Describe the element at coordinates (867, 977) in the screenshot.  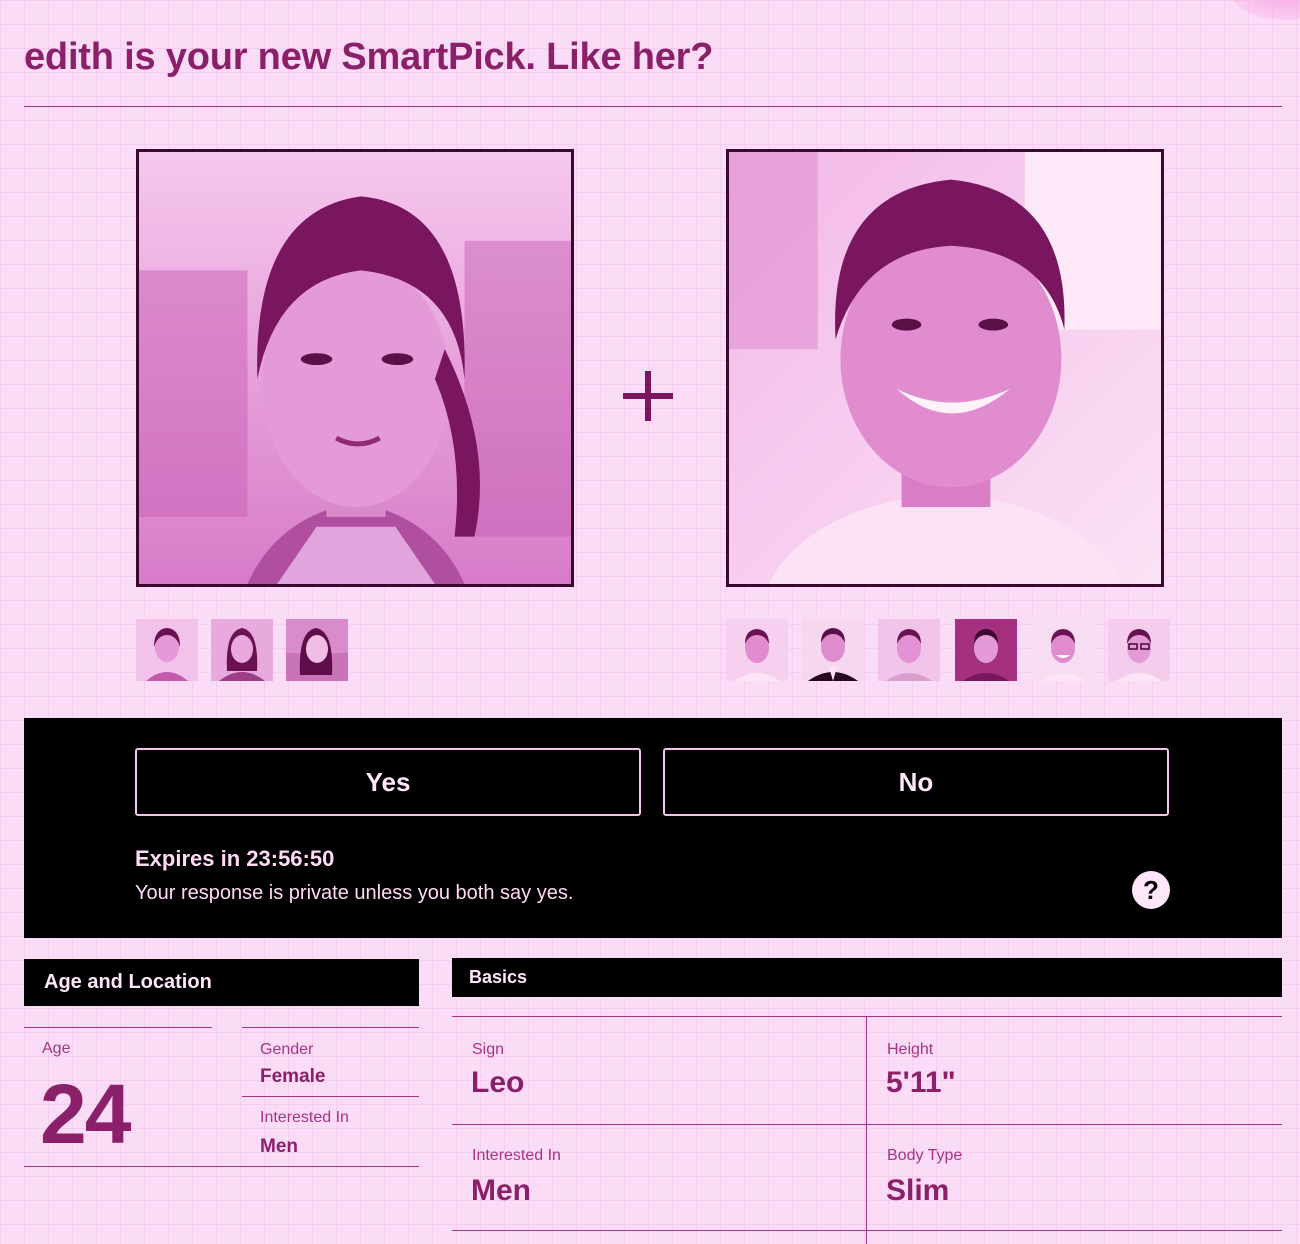
I see `basics-header: Basics` at that location.